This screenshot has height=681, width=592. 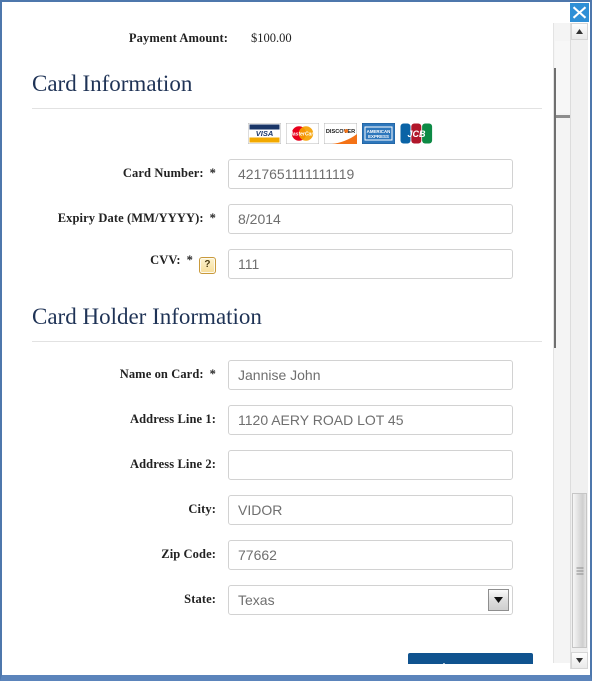 I want to click on svg-text: DISCOVER, so click(x=340, y=132).